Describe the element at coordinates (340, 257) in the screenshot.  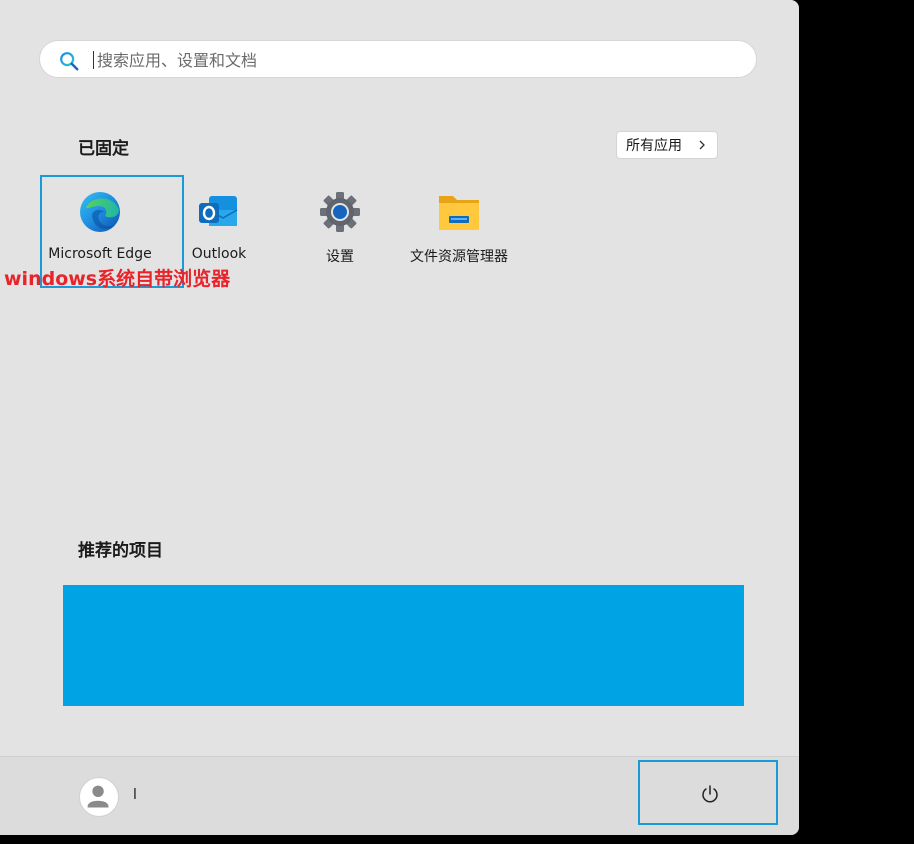
I see `app-label: 设置` at that location.